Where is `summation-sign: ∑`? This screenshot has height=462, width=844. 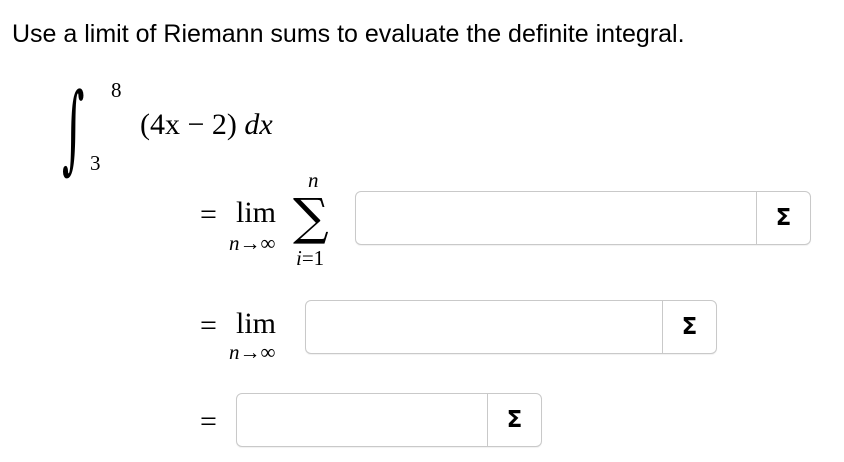
summation-sign: ∑ is located at coordinates (311, 217).